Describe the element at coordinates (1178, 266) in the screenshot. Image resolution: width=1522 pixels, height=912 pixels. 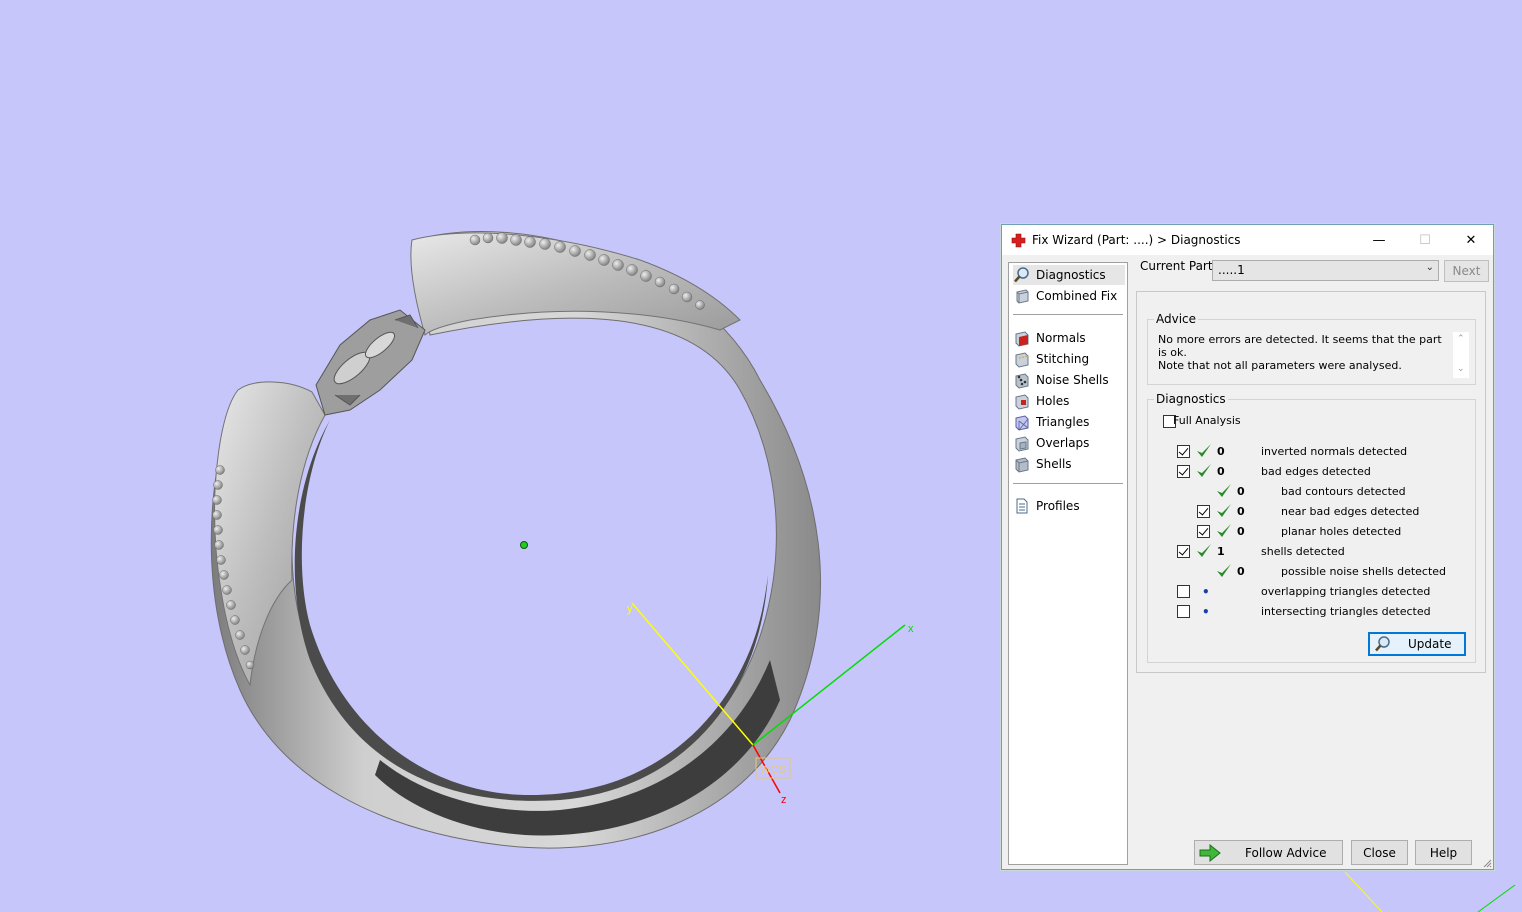
I see `current-part-label: Current Part:` at that location.